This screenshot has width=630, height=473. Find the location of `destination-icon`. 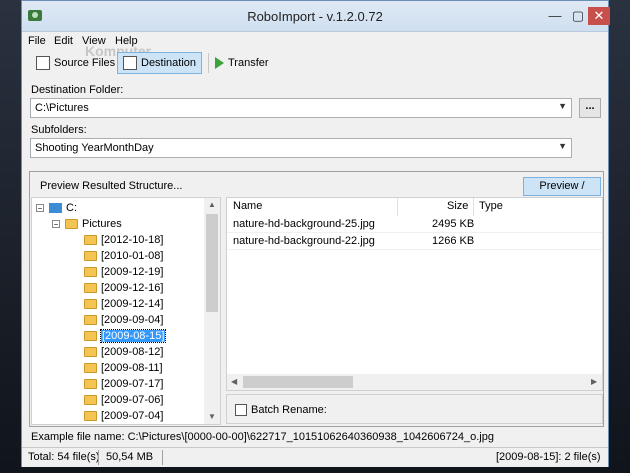

destination-icon is located at coordinates (130, 63).